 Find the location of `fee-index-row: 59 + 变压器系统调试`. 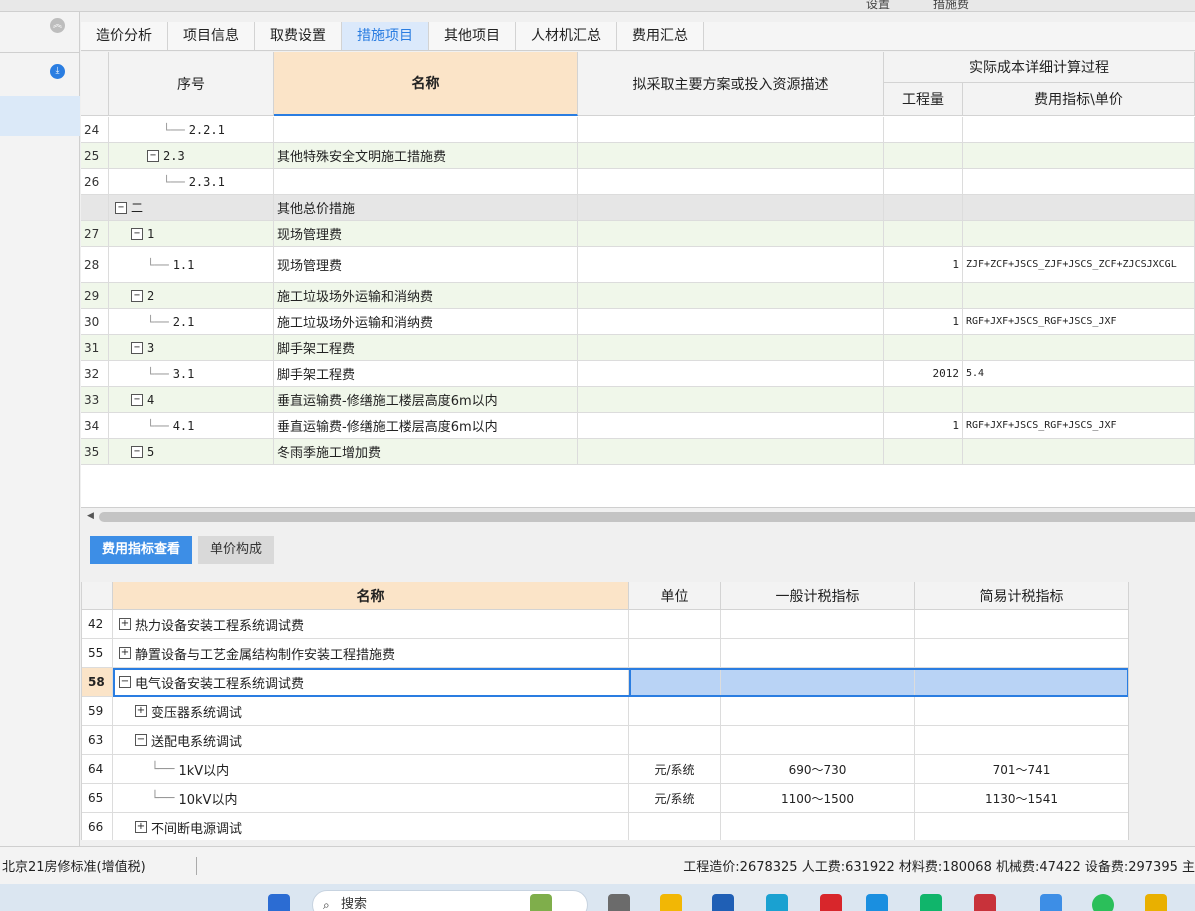

fee-index-row: 59 + 变压器系统调试 is located at coordinates (605, 711).